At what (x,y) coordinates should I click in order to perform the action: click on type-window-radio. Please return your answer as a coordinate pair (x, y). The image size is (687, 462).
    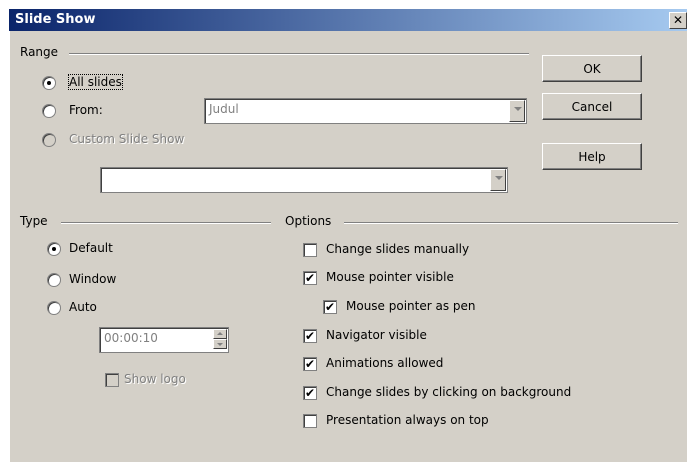
    Looking at the image, I should click on (54, 280).